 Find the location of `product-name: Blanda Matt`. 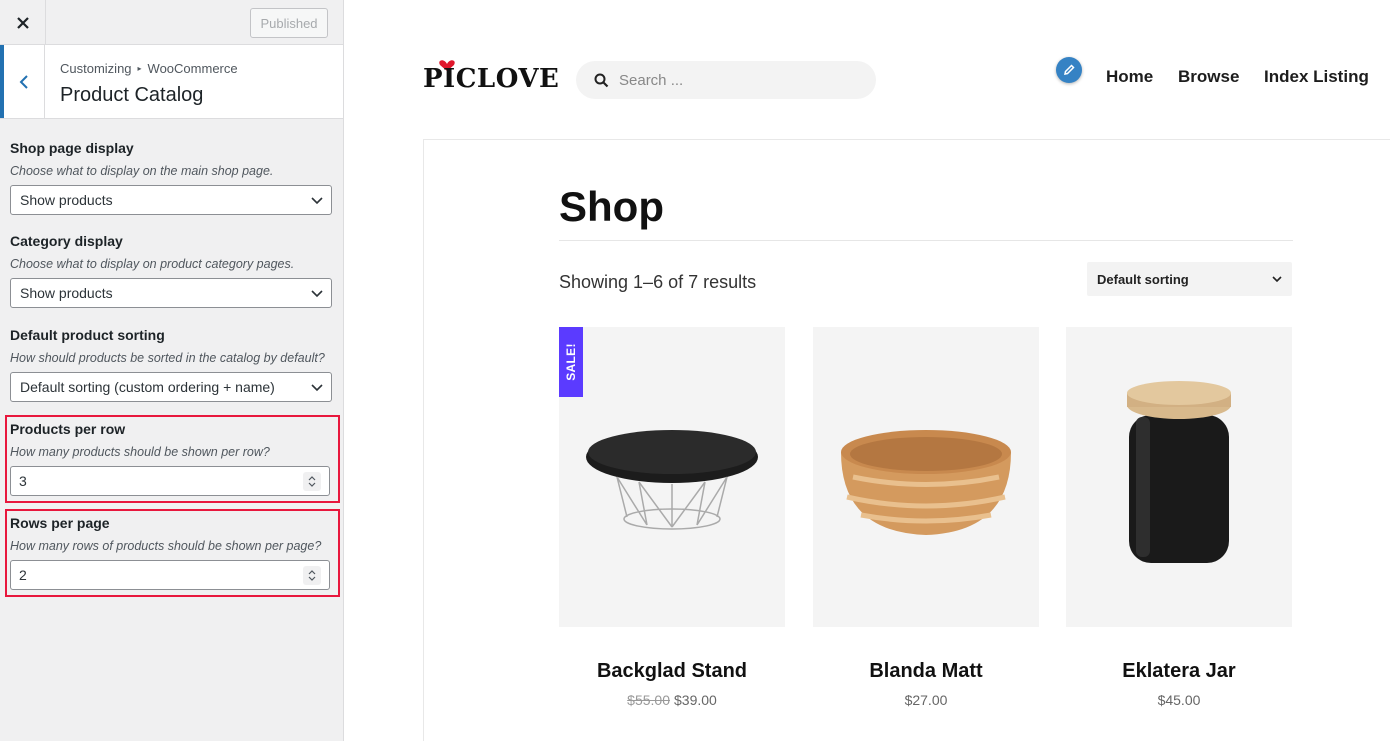

product-name: Blanda Matt is located at coordinates (926, 671).